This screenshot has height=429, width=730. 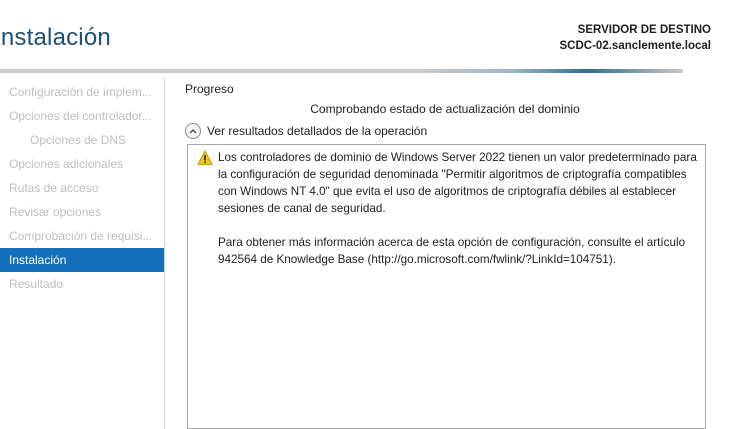 What do you see at coordinates (209, 89) in the screenshot?
I see `progress-label: Progreso` at bounding box center [209, 89].